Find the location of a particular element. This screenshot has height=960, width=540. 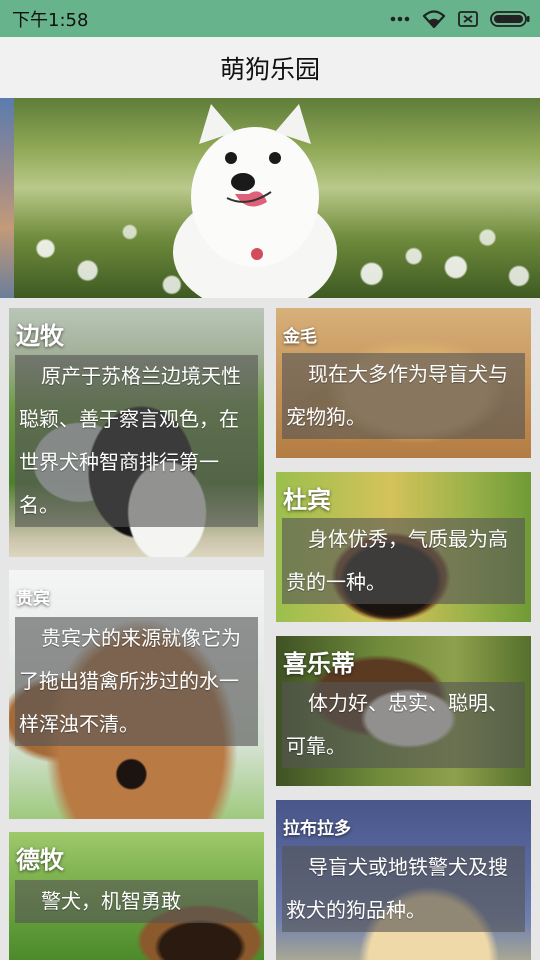

samoyed-dog-image is located at coordinates (255, 201).